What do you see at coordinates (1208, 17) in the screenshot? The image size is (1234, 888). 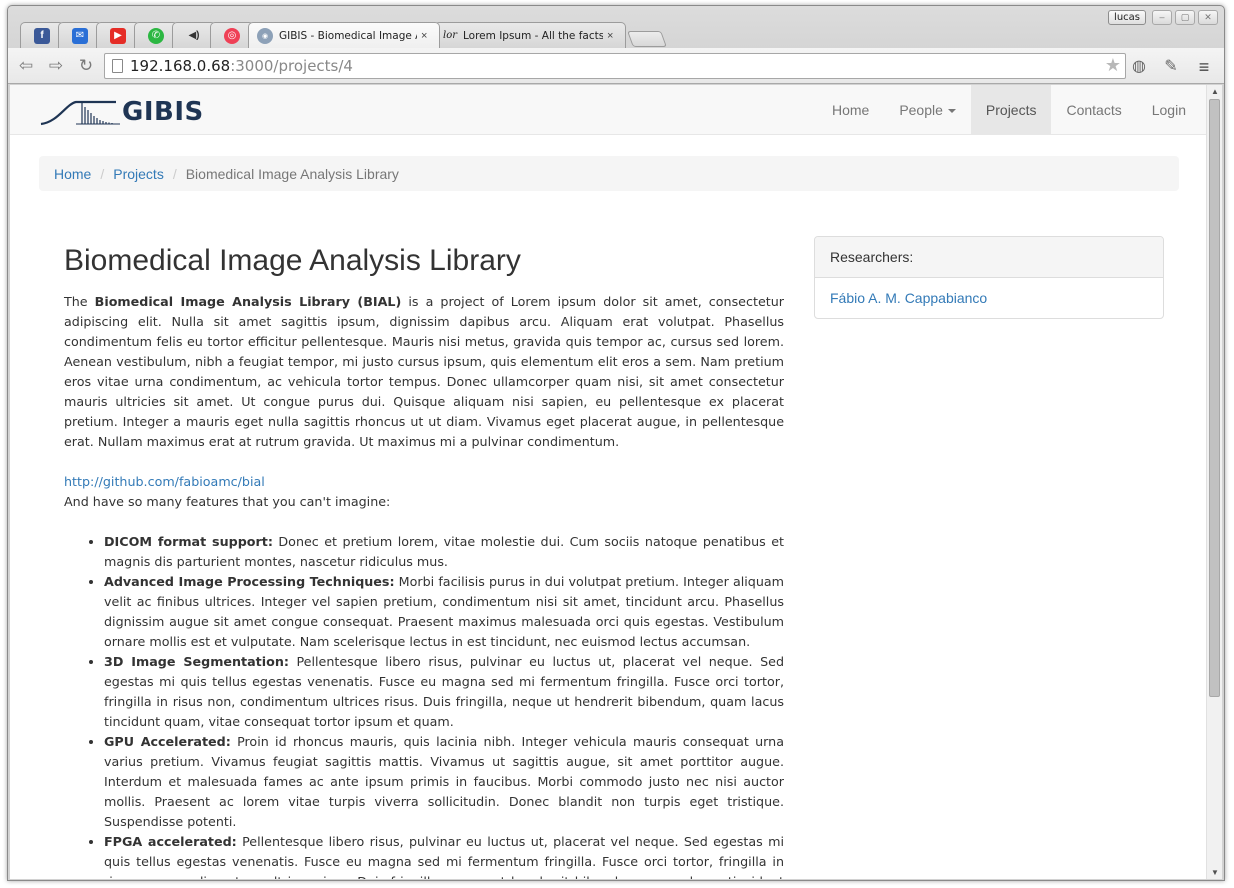 I see `close-window-button: ✕` at bounding box center [1208, 17].